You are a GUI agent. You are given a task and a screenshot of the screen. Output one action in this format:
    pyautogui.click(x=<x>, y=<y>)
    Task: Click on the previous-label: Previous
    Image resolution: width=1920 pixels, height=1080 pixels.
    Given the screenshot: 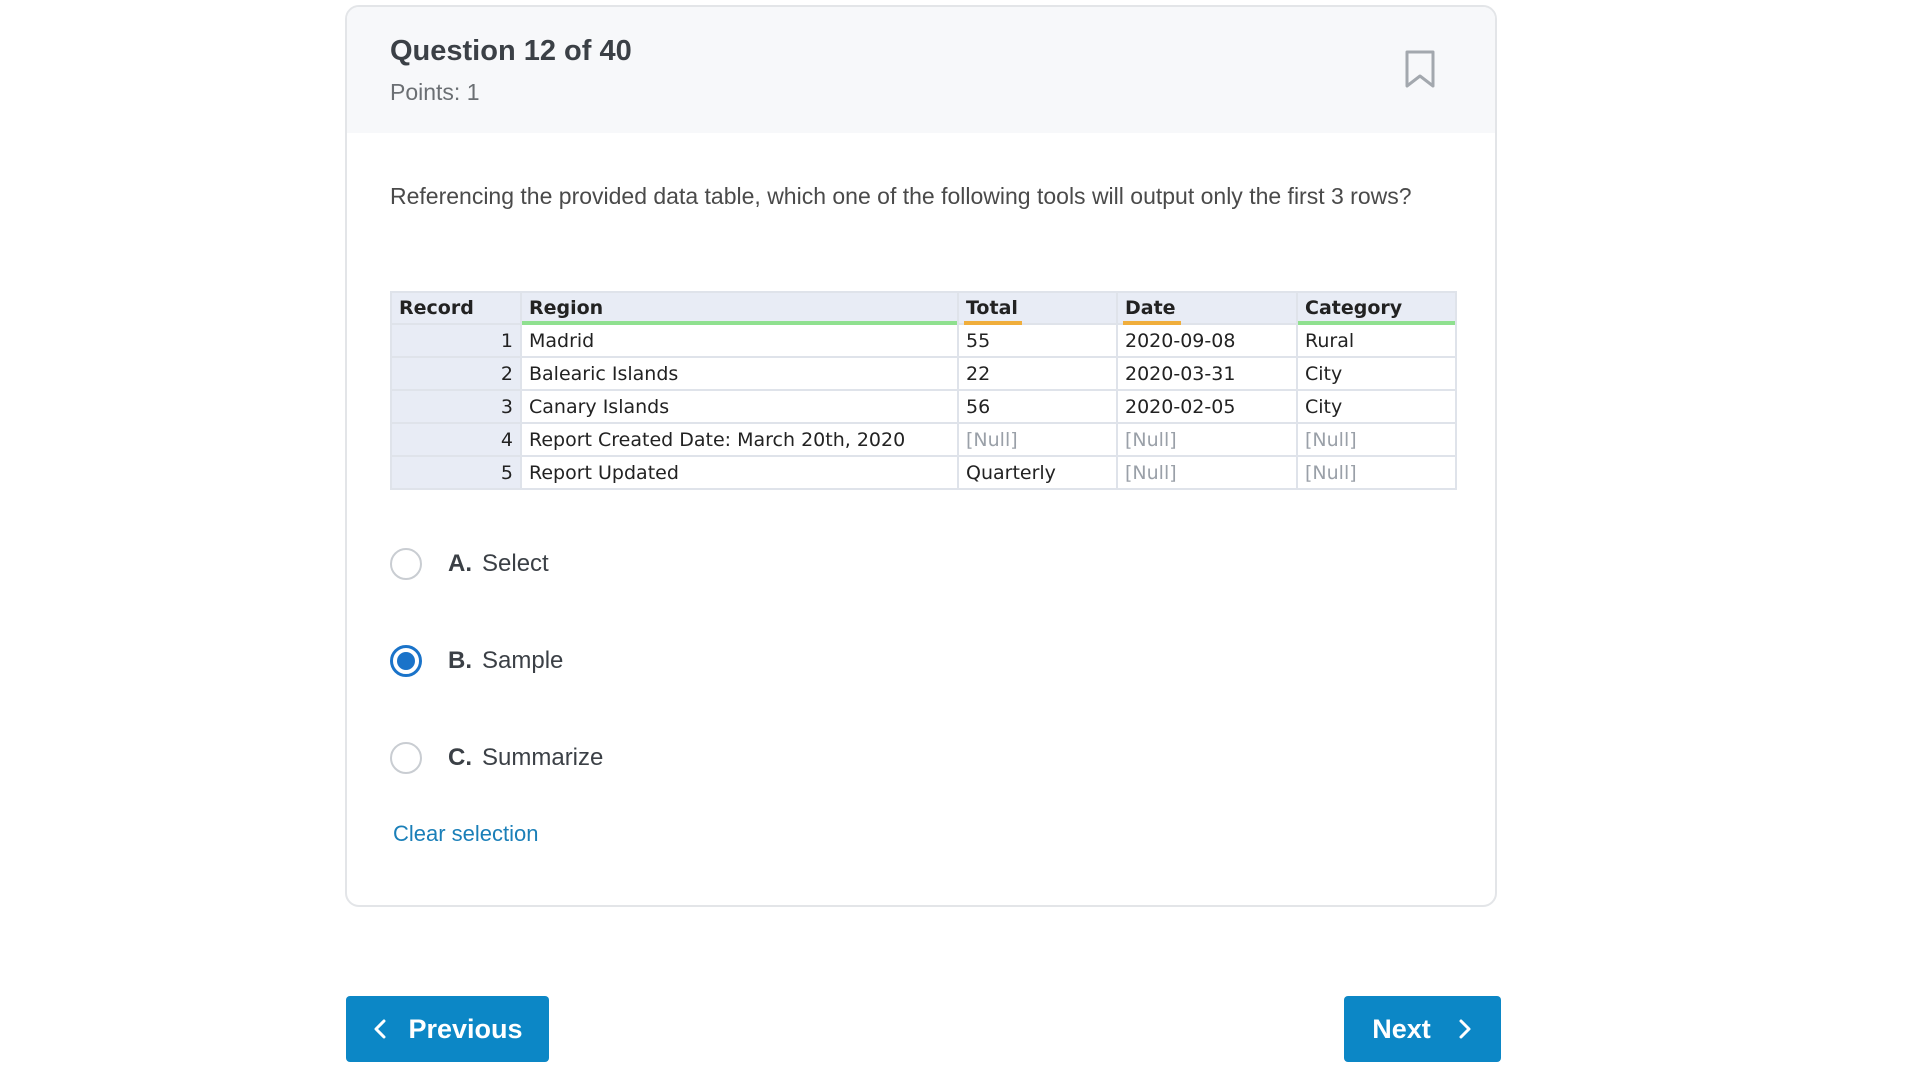 What is the action you would take?
    pyautogui.click(x=465, y=1028)
    